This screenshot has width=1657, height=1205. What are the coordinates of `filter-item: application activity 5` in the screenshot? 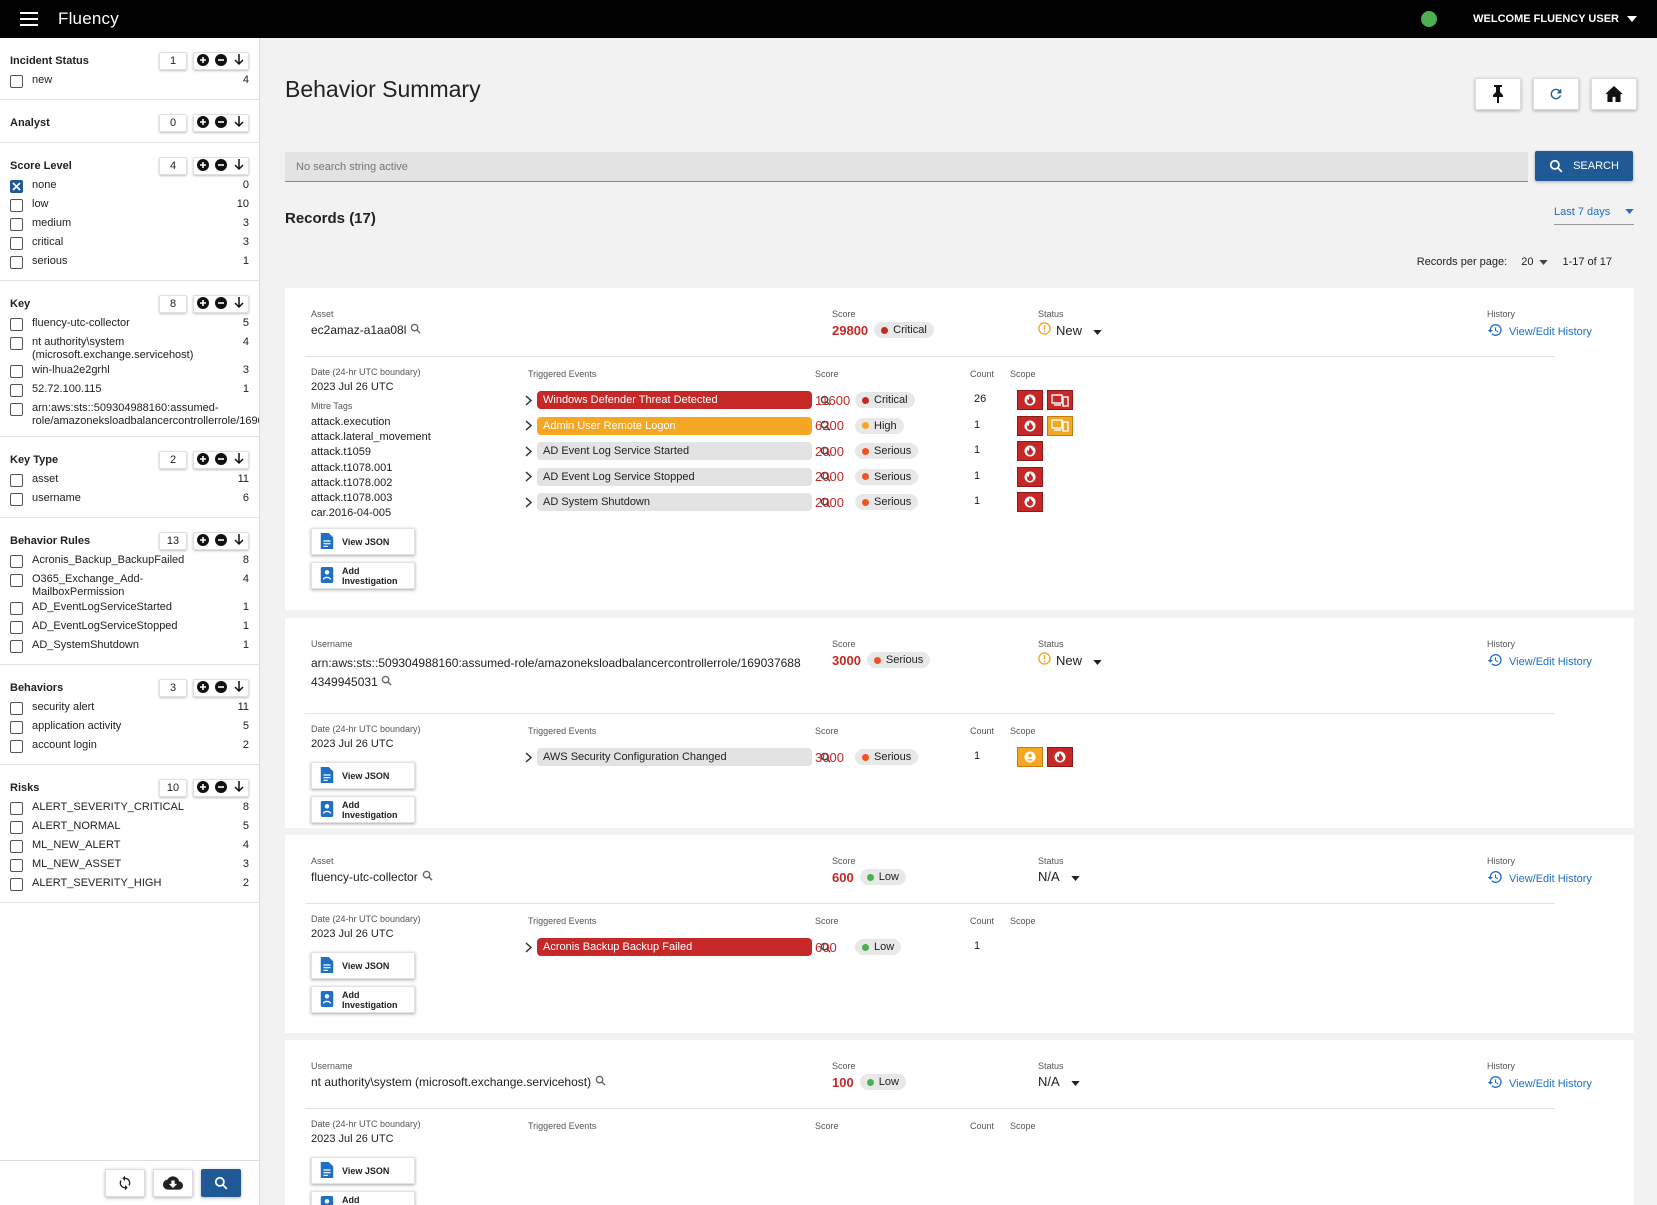 It's located at (129, 727).